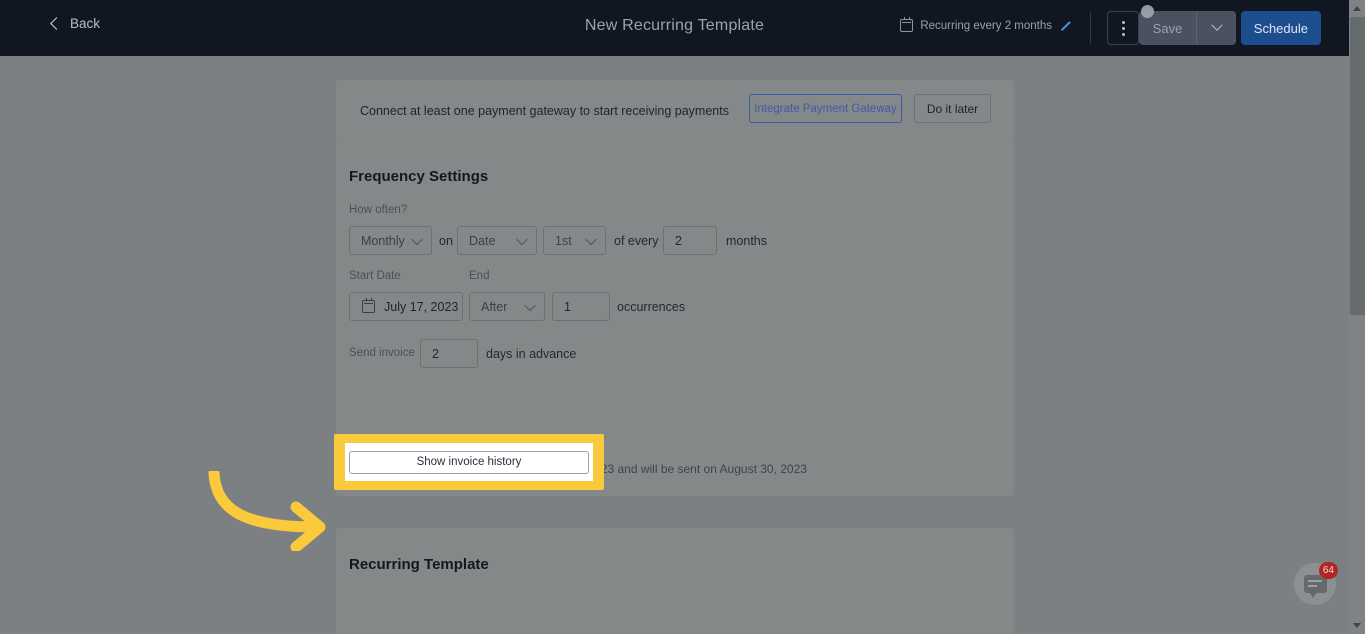 The height and width of the screenshot is (634, 1365). I want to click on recurrence-summary: Recurring every 2 months, so click(986, 24).